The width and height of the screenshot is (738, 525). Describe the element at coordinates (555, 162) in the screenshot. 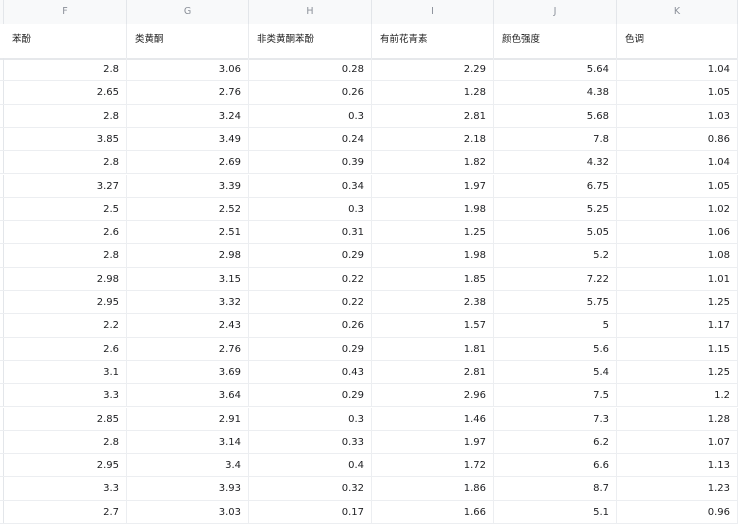

I see `cell: 4.32` at that location.